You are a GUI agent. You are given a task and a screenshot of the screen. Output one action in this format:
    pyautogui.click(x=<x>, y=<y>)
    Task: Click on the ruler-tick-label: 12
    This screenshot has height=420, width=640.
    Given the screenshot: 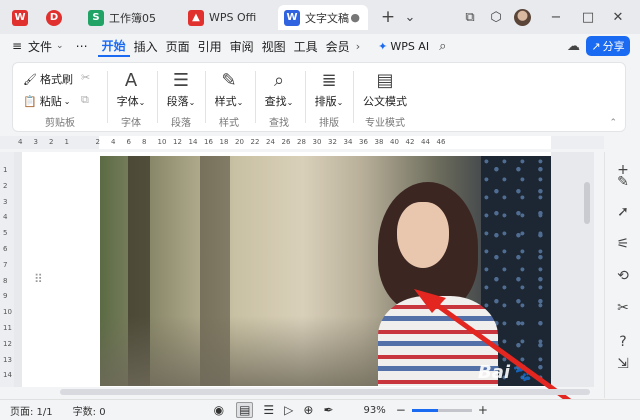 What is the action you would take?
    pyautogui.click(x=7, y=343)
    